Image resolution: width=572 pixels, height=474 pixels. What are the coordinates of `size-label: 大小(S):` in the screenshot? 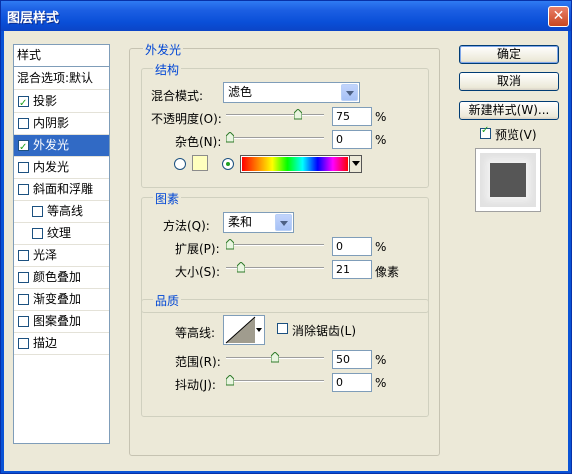 It's located at (198, 272).